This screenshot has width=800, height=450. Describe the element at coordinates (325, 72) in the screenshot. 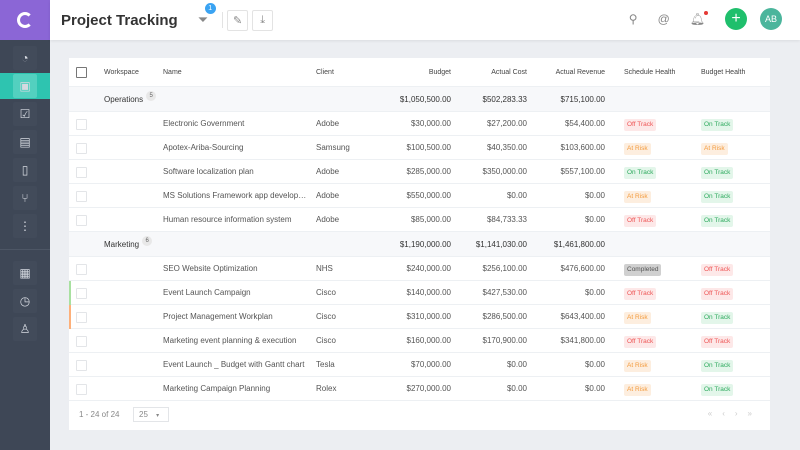

I see `col-client: Client` at that location.